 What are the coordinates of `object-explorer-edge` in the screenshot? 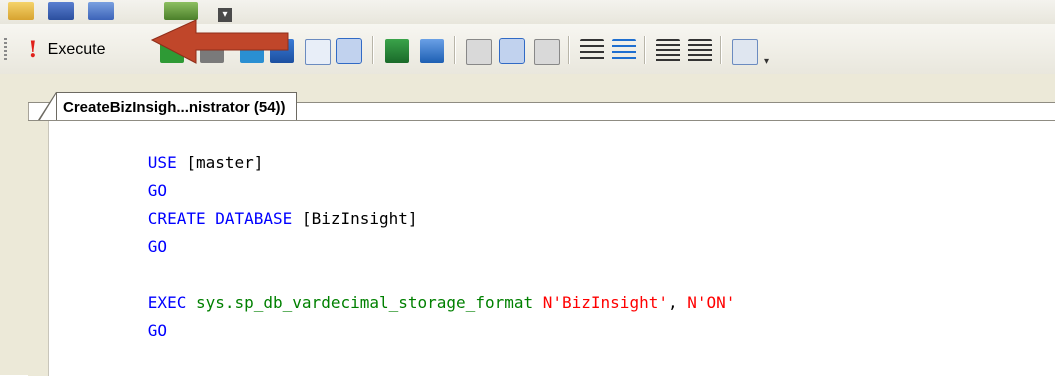 It's located at (14, 224).